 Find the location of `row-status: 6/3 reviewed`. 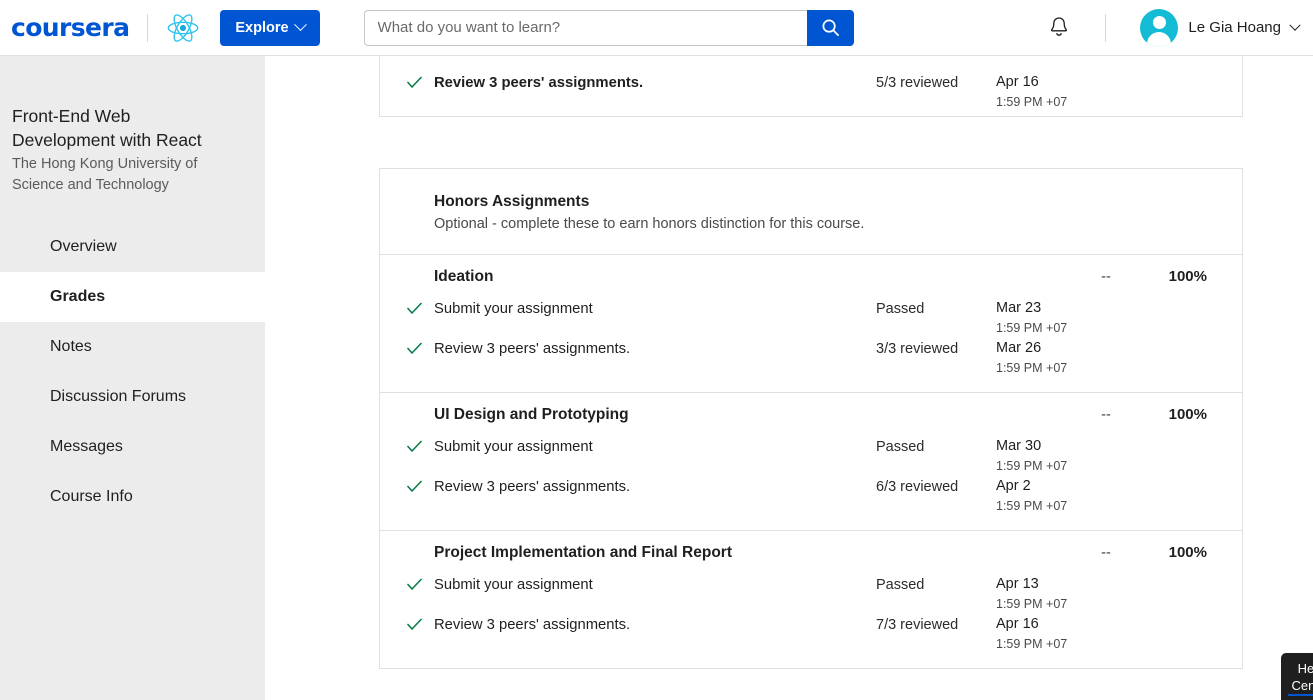

row-status: 6/3 reviewed is located at coordinates (917, 487).